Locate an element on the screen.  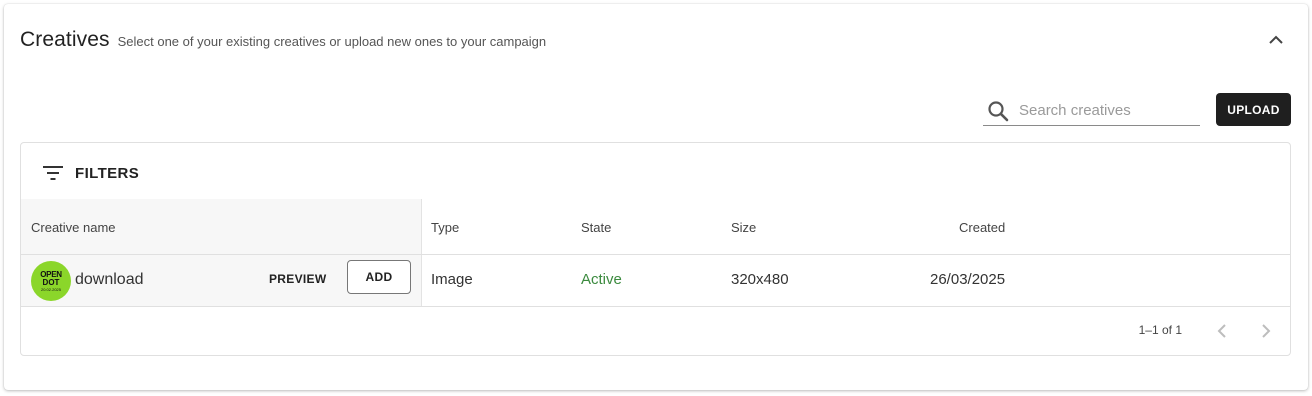
panel-title: Creatives is located at coordinates (65, 39).